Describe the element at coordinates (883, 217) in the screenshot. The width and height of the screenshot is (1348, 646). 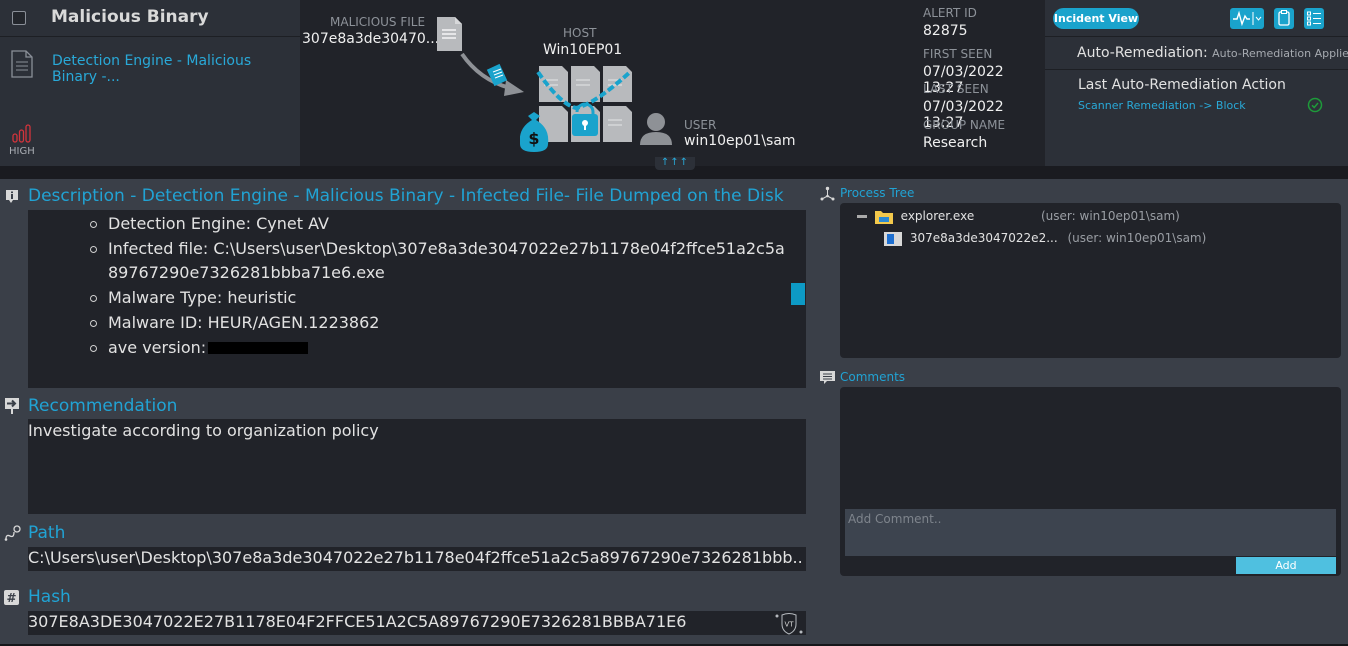
I see `folder-icon` at that location.